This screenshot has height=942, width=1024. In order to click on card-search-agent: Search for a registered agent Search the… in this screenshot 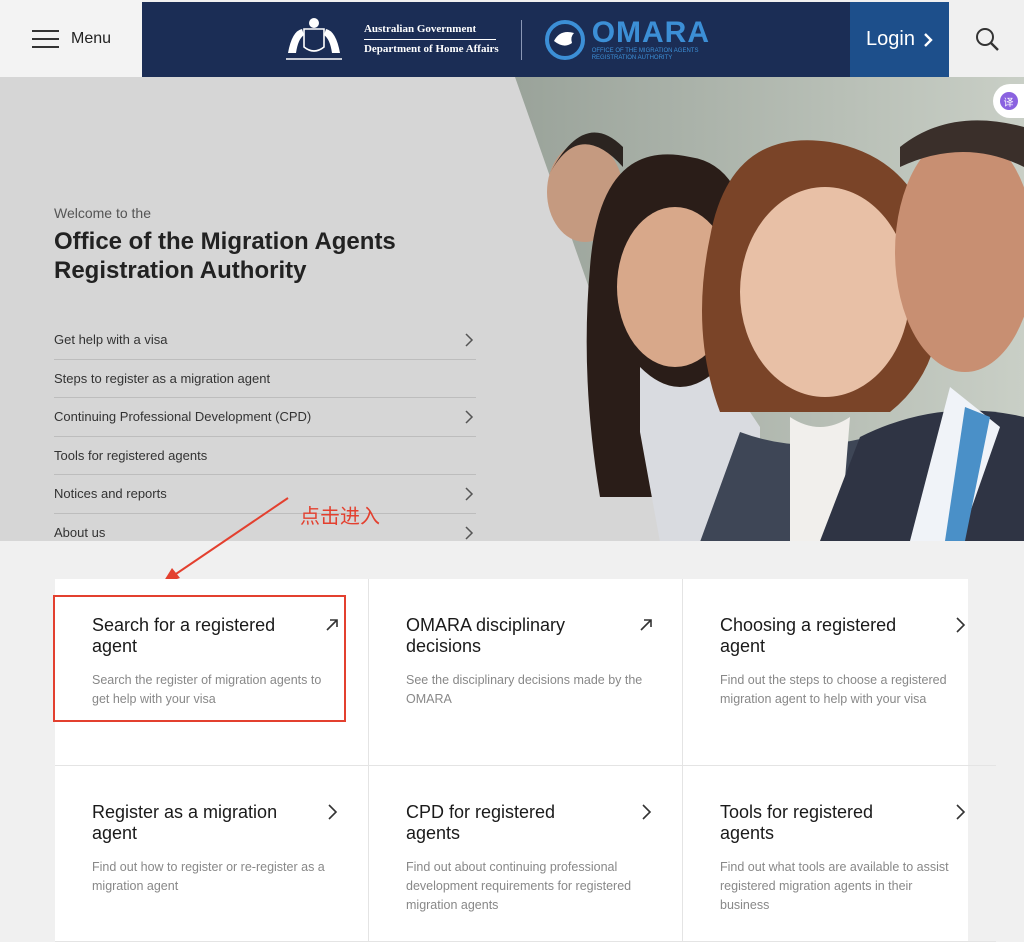, I will do `click(212, 672)`.